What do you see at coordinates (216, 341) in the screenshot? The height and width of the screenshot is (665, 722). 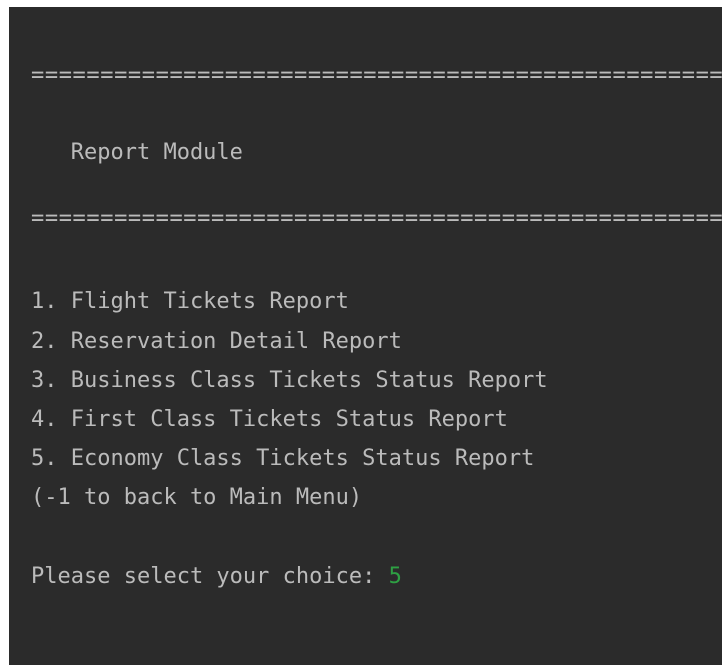 I see `menu-item-reservation-detail-report: 2. Reservation Detail Report` at bounding box center [216, 341].